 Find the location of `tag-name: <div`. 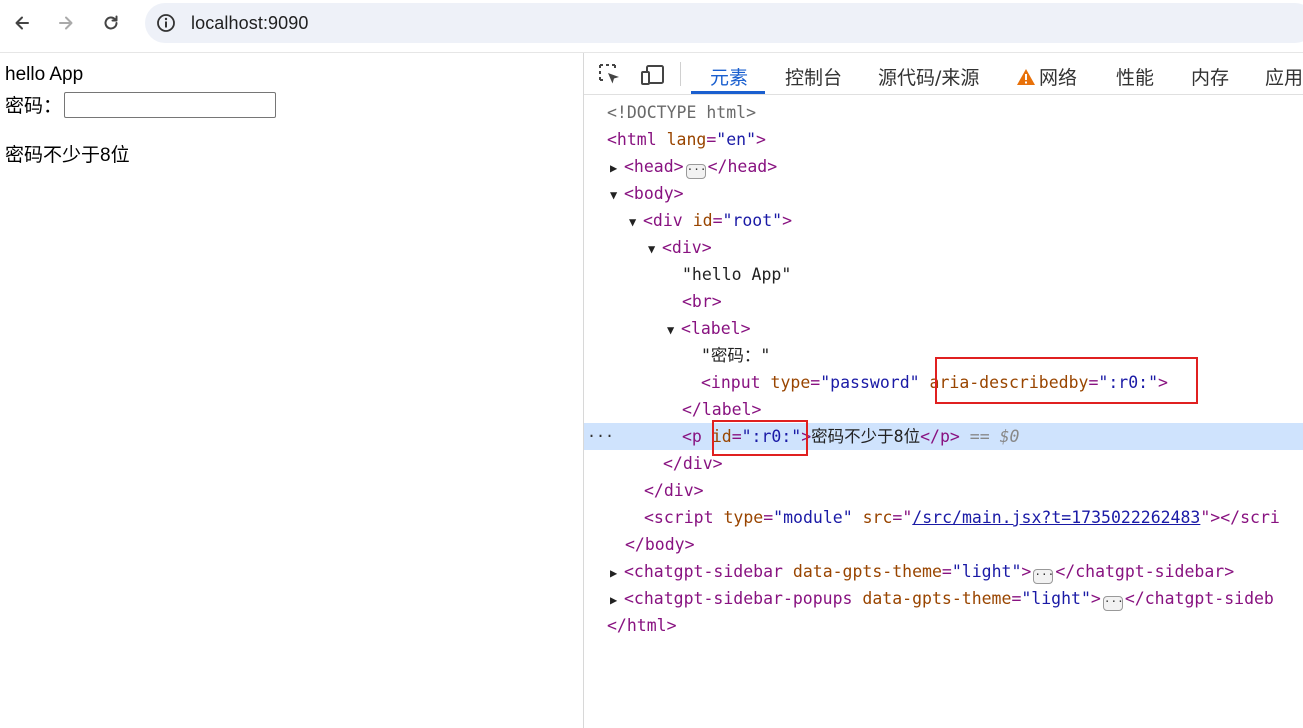

tag-name: <div is located at coordinates (663, 220).